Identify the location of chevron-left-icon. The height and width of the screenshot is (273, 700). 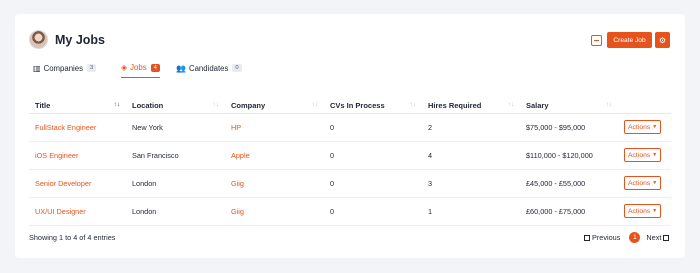
(587, 238).